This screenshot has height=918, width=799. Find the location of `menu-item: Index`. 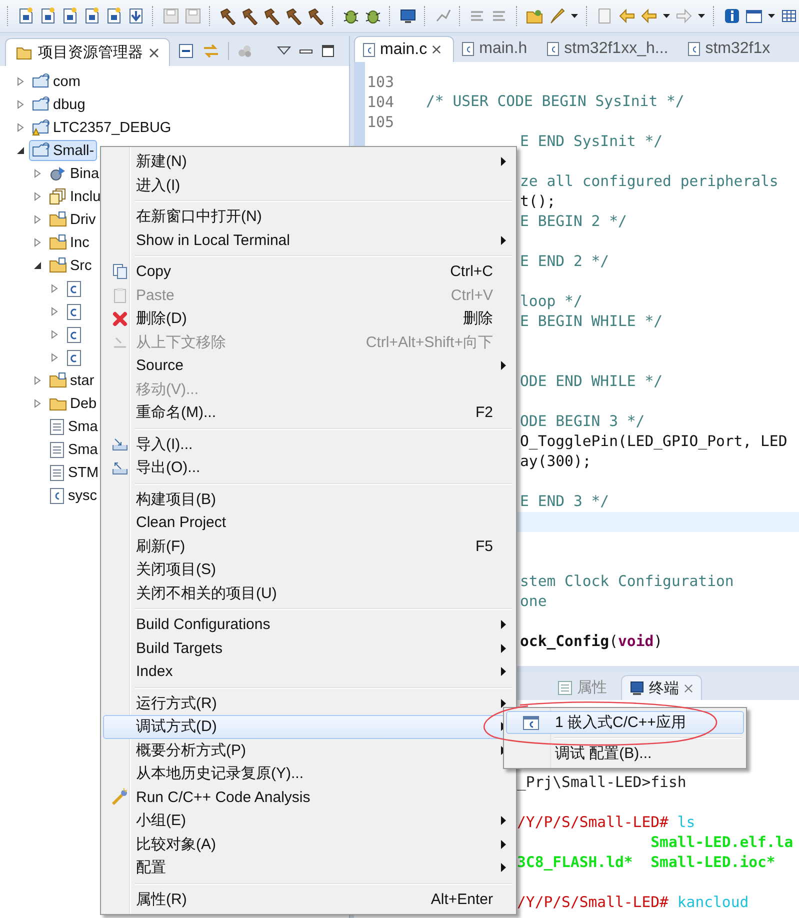

menu-item: Index is located at coordinates (308, 672).